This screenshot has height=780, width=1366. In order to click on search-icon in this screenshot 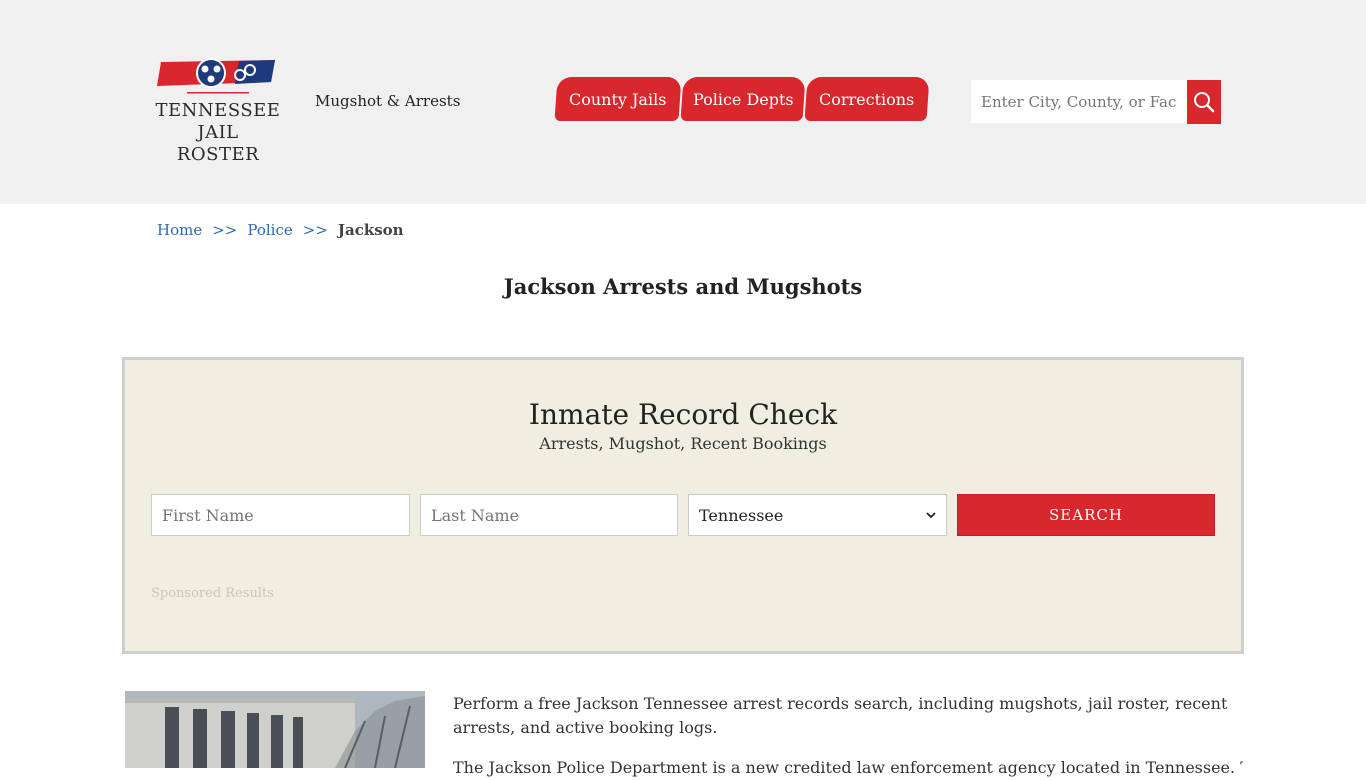, I will do `click(1204, 102)`.